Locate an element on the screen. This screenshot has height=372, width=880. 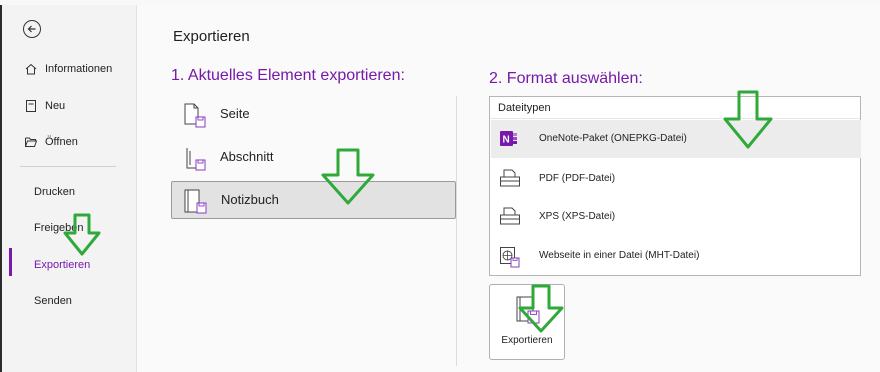
sidebar-item-informationen: Informationen is located at coordinates (68, 69).